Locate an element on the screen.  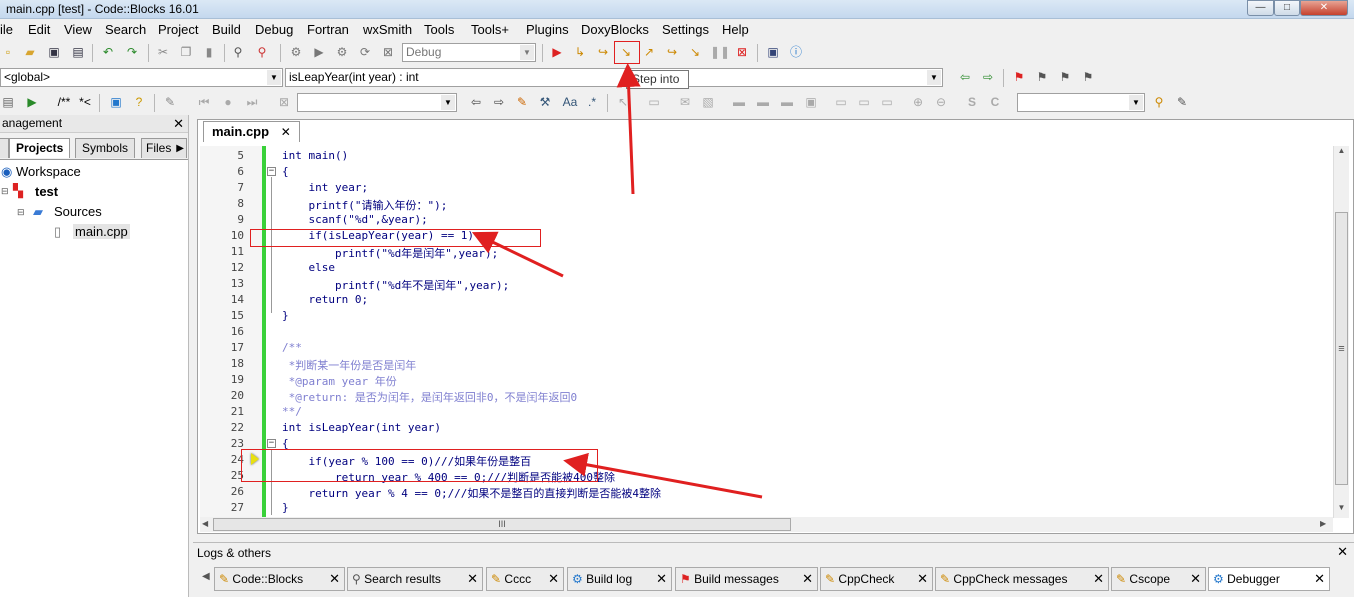
horizontal-scrollbar: ◀ III ▶ is located at coordinates (766, 524).